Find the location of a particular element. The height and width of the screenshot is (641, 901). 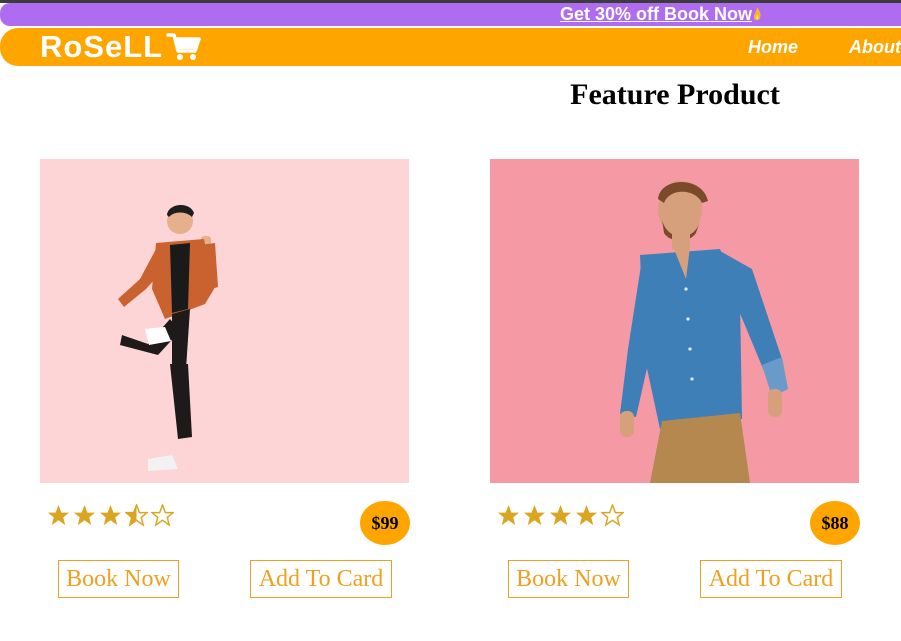

navbar: RoSeLL Home About is located at coordinates (450, 47).